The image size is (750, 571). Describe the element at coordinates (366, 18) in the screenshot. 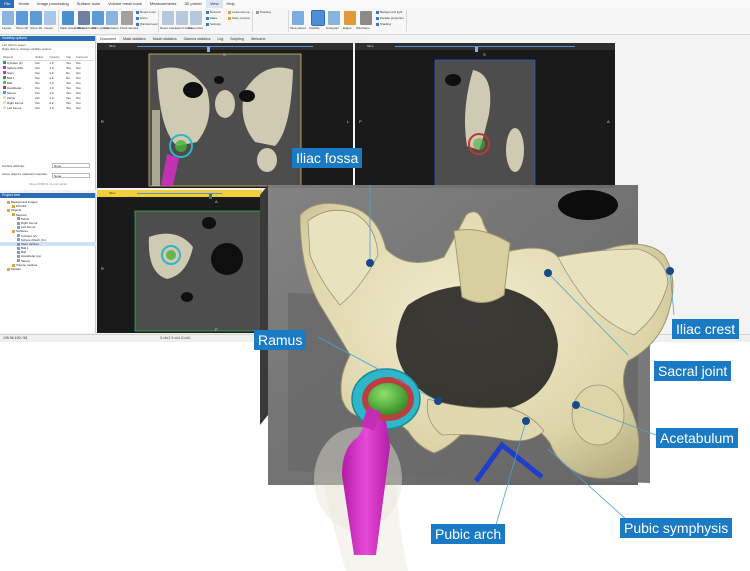

I see `wireframe-icon` at that location.